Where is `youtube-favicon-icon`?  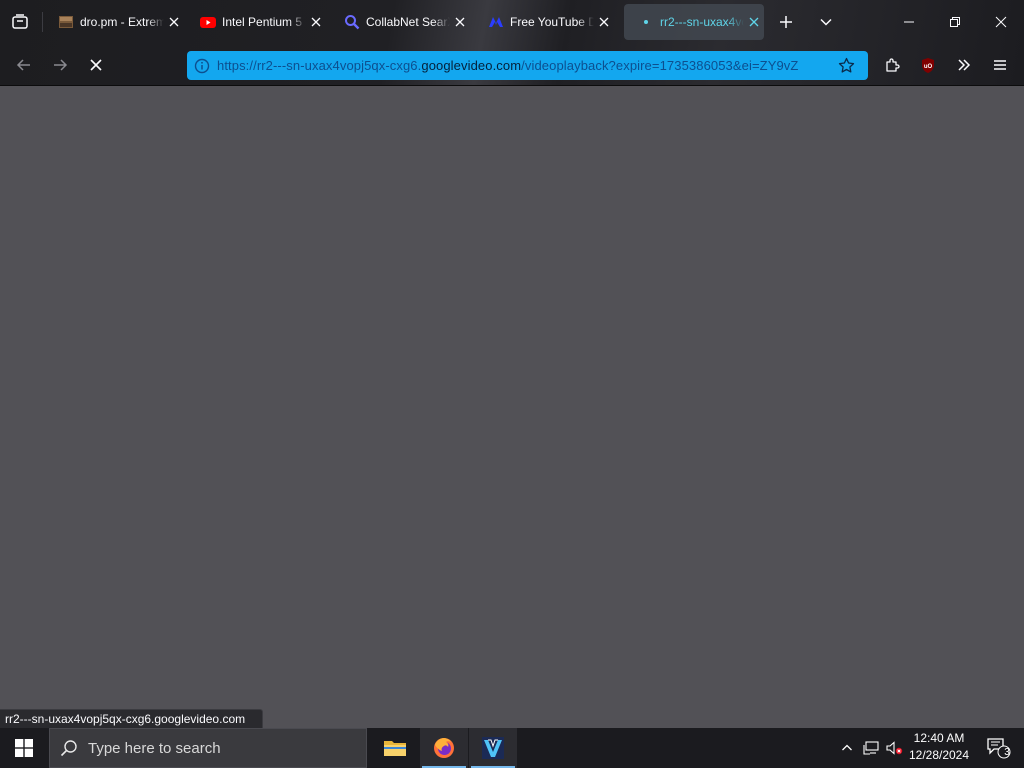 youtube-favicon-icon is located at coordinates (208, 22).